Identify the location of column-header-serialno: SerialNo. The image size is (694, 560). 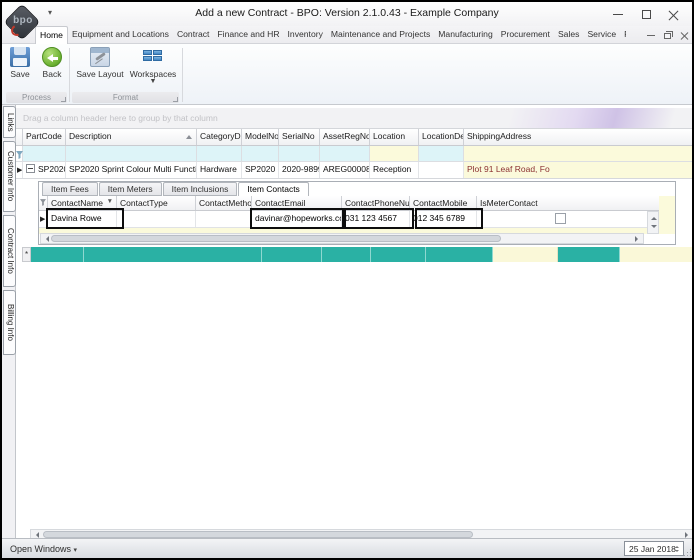
(299, 137).